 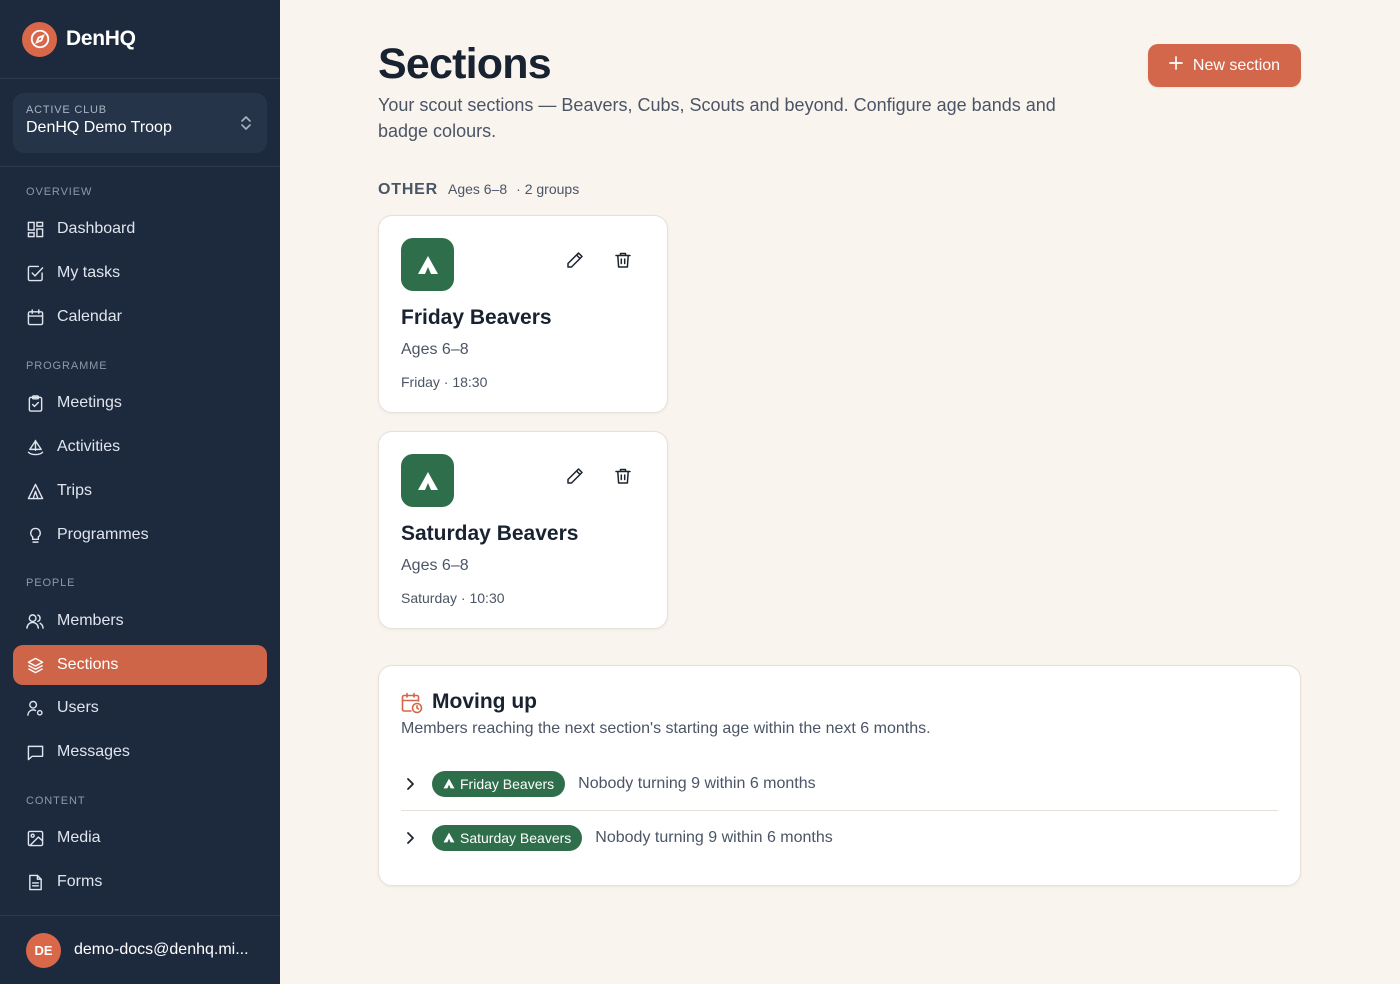 I want to click on section-card: Friday Beavers Ages 6–8 Friday · 18:30, so click(x=523, y=314).